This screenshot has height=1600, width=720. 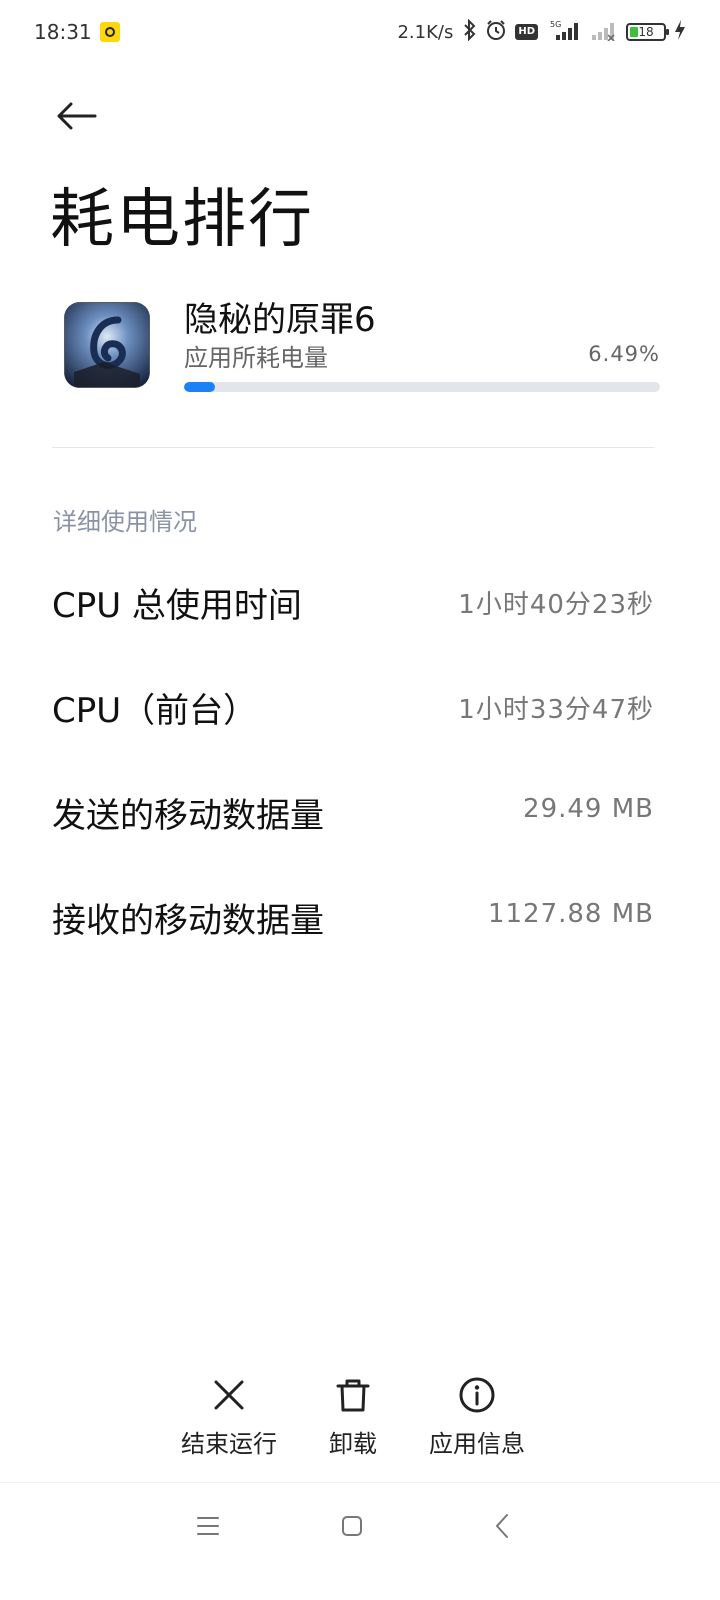 What do you see at coordinates (564, 32) in the screenshot?
I see `signal-5g-icon: 5G` at bounding box center [564, 32].